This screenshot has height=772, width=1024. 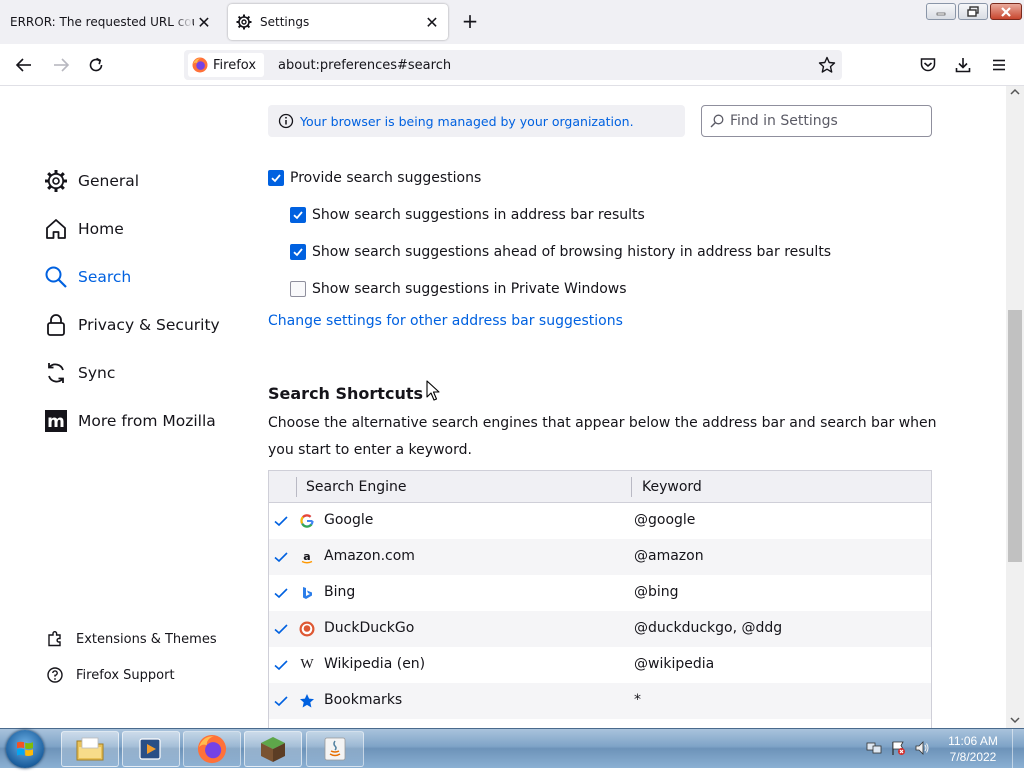 I want to click on sidebar-item-privacy: Privacy & Security, so click(x=132, y=325).